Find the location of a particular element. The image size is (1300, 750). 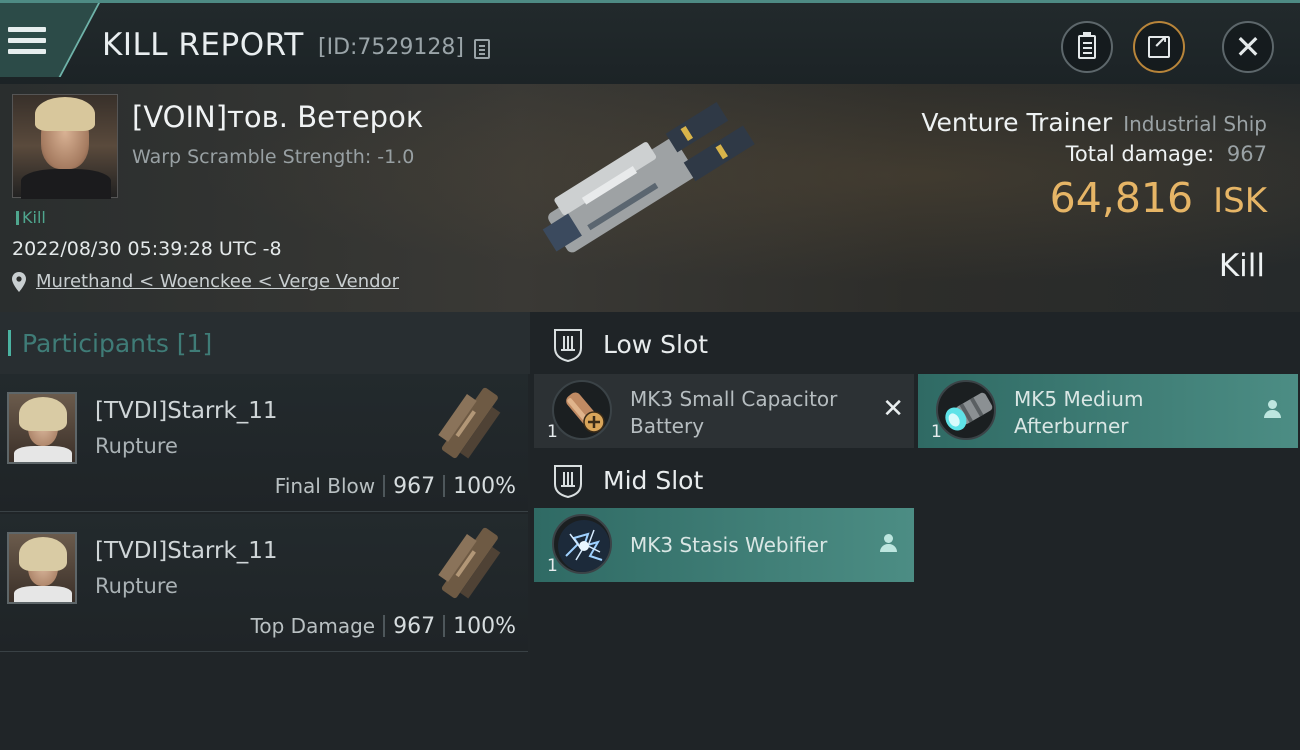

victim-name: [VOIN]тов. Ветерок is located at coordinates (277, 117).